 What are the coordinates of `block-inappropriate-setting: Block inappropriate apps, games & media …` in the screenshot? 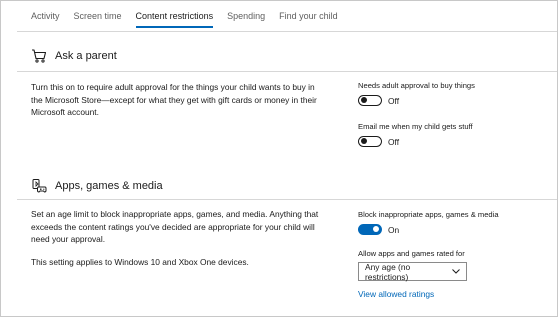 It's located at (428, 222).